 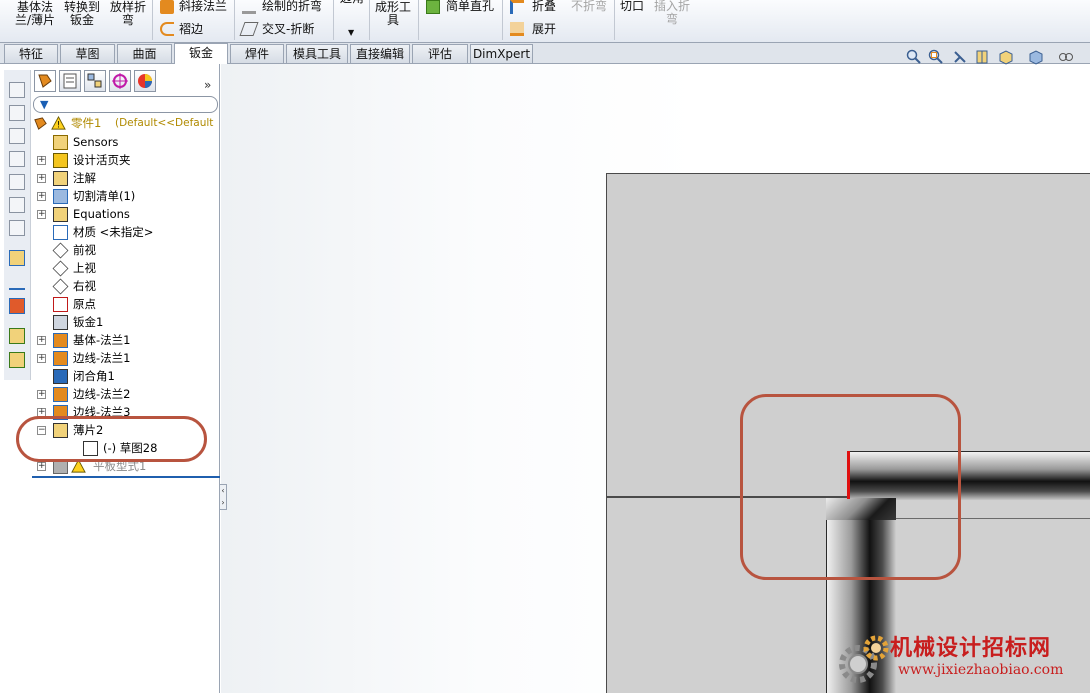 I want to click on tree-item: 闭合角1, so click(x=126, y=376).